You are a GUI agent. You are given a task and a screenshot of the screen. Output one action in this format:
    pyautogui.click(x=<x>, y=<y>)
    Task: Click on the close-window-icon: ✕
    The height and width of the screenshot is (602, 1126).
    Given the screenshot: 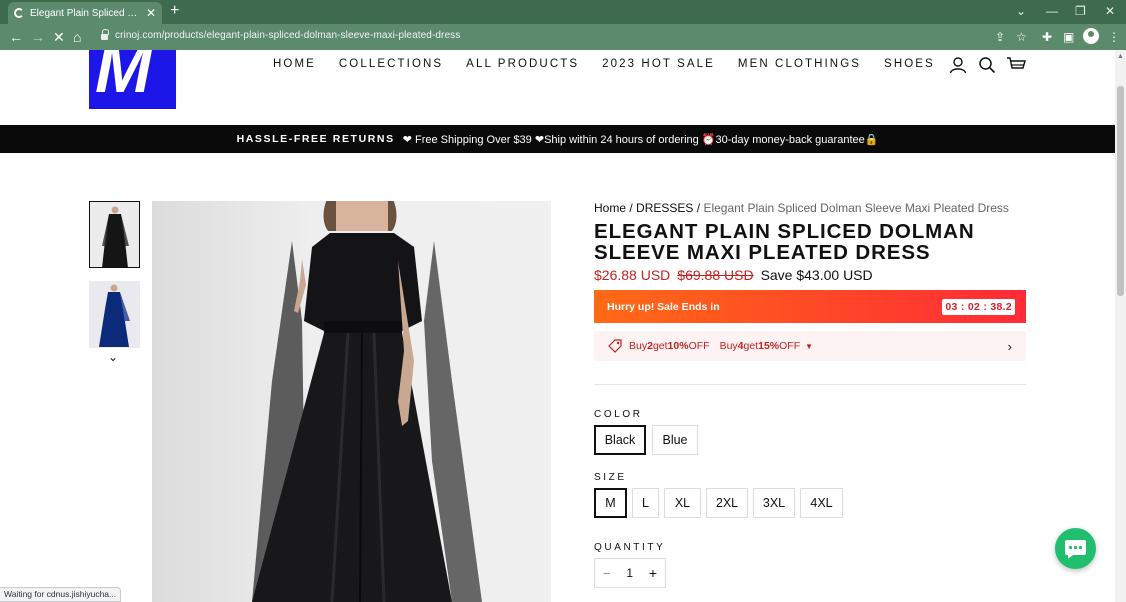 What is the action you would take?
    pyautogui.click(x=1110, y=11)
    